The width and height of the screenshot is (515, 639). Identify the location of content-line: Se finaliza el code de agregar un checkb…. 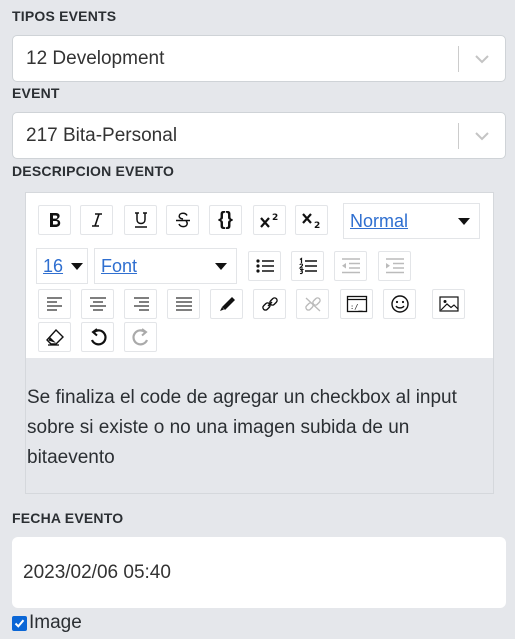
(242, 397).